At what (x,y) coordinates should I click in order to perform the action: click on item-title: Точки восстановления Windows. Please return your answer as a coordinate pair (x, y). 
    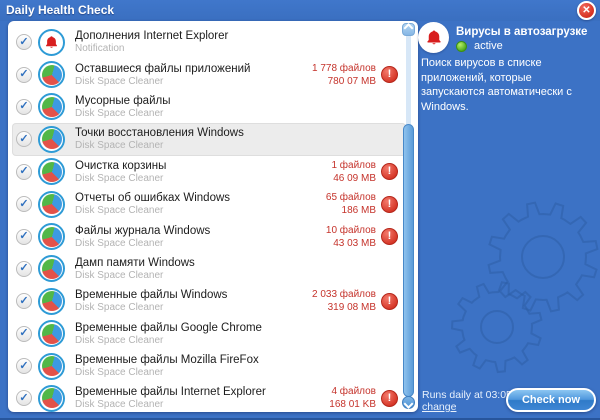
    Looking at the image, I should click on (159, 133).